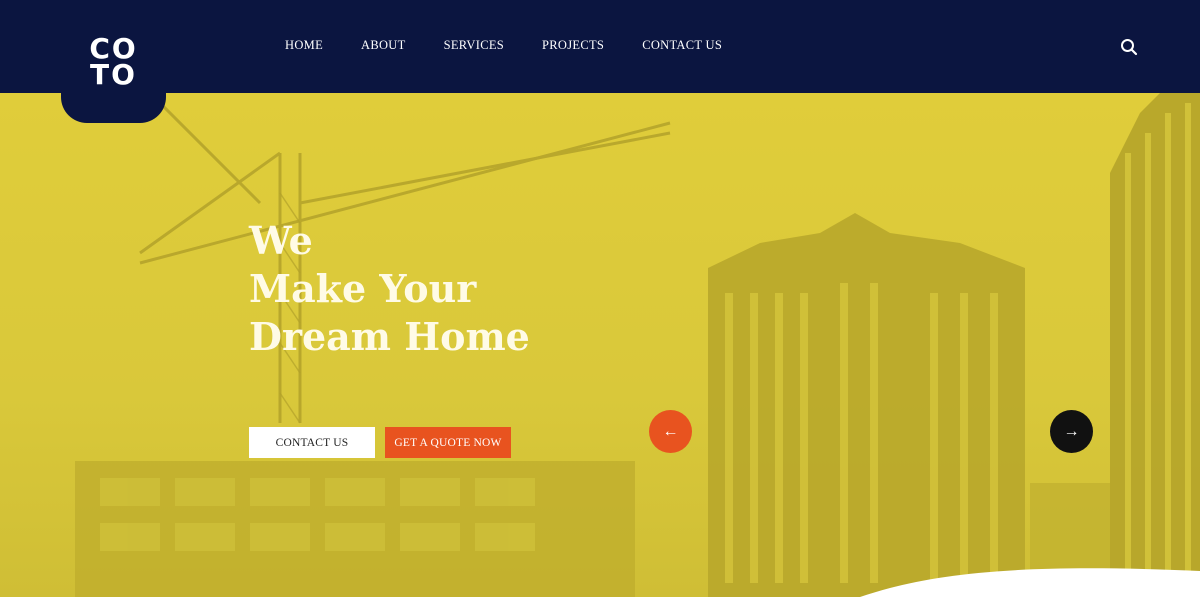 The image size is (1200, 597). Describe the element at coordinates (312, 442) in the screenshot. I see `contact-us-button: CONTACT US` at that location.